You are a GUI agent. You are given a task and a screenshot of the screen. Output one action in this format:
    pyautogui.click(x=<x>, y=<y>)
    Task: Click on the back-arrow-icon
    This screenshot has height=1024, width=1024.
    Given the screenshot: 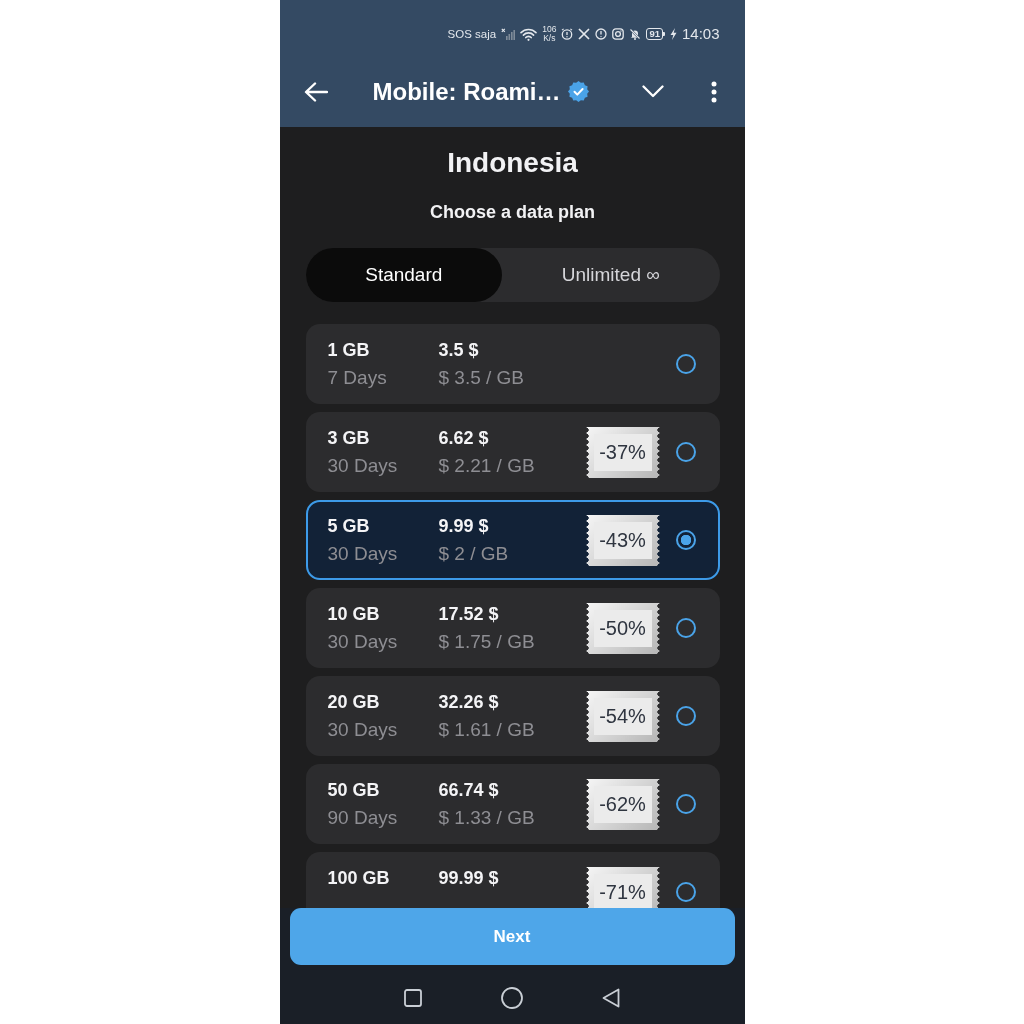 What is the action you would take?
    pyautogui.click(x=315, y=91)
    